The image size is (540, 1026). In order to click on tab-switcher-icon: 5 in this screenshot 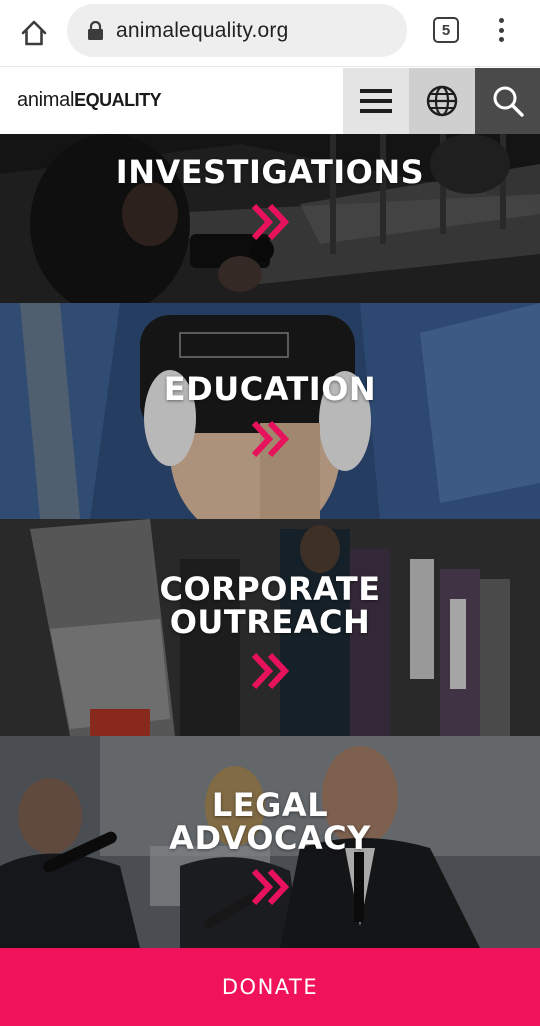, I will do `click(446, 30)`.